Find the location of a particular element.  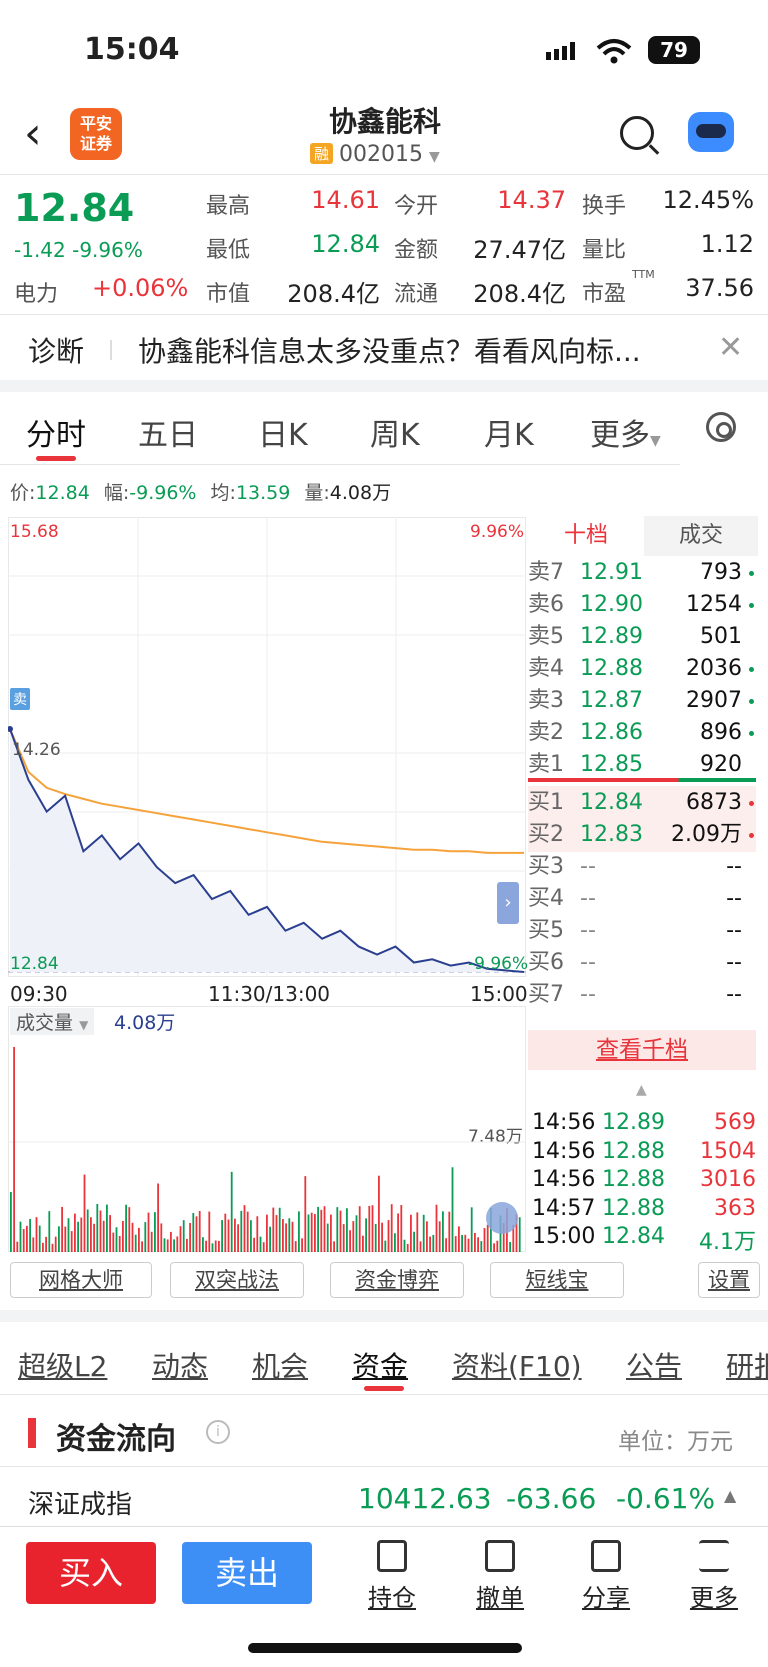

assistant-robot-icon is located at coordinates (711, 132).